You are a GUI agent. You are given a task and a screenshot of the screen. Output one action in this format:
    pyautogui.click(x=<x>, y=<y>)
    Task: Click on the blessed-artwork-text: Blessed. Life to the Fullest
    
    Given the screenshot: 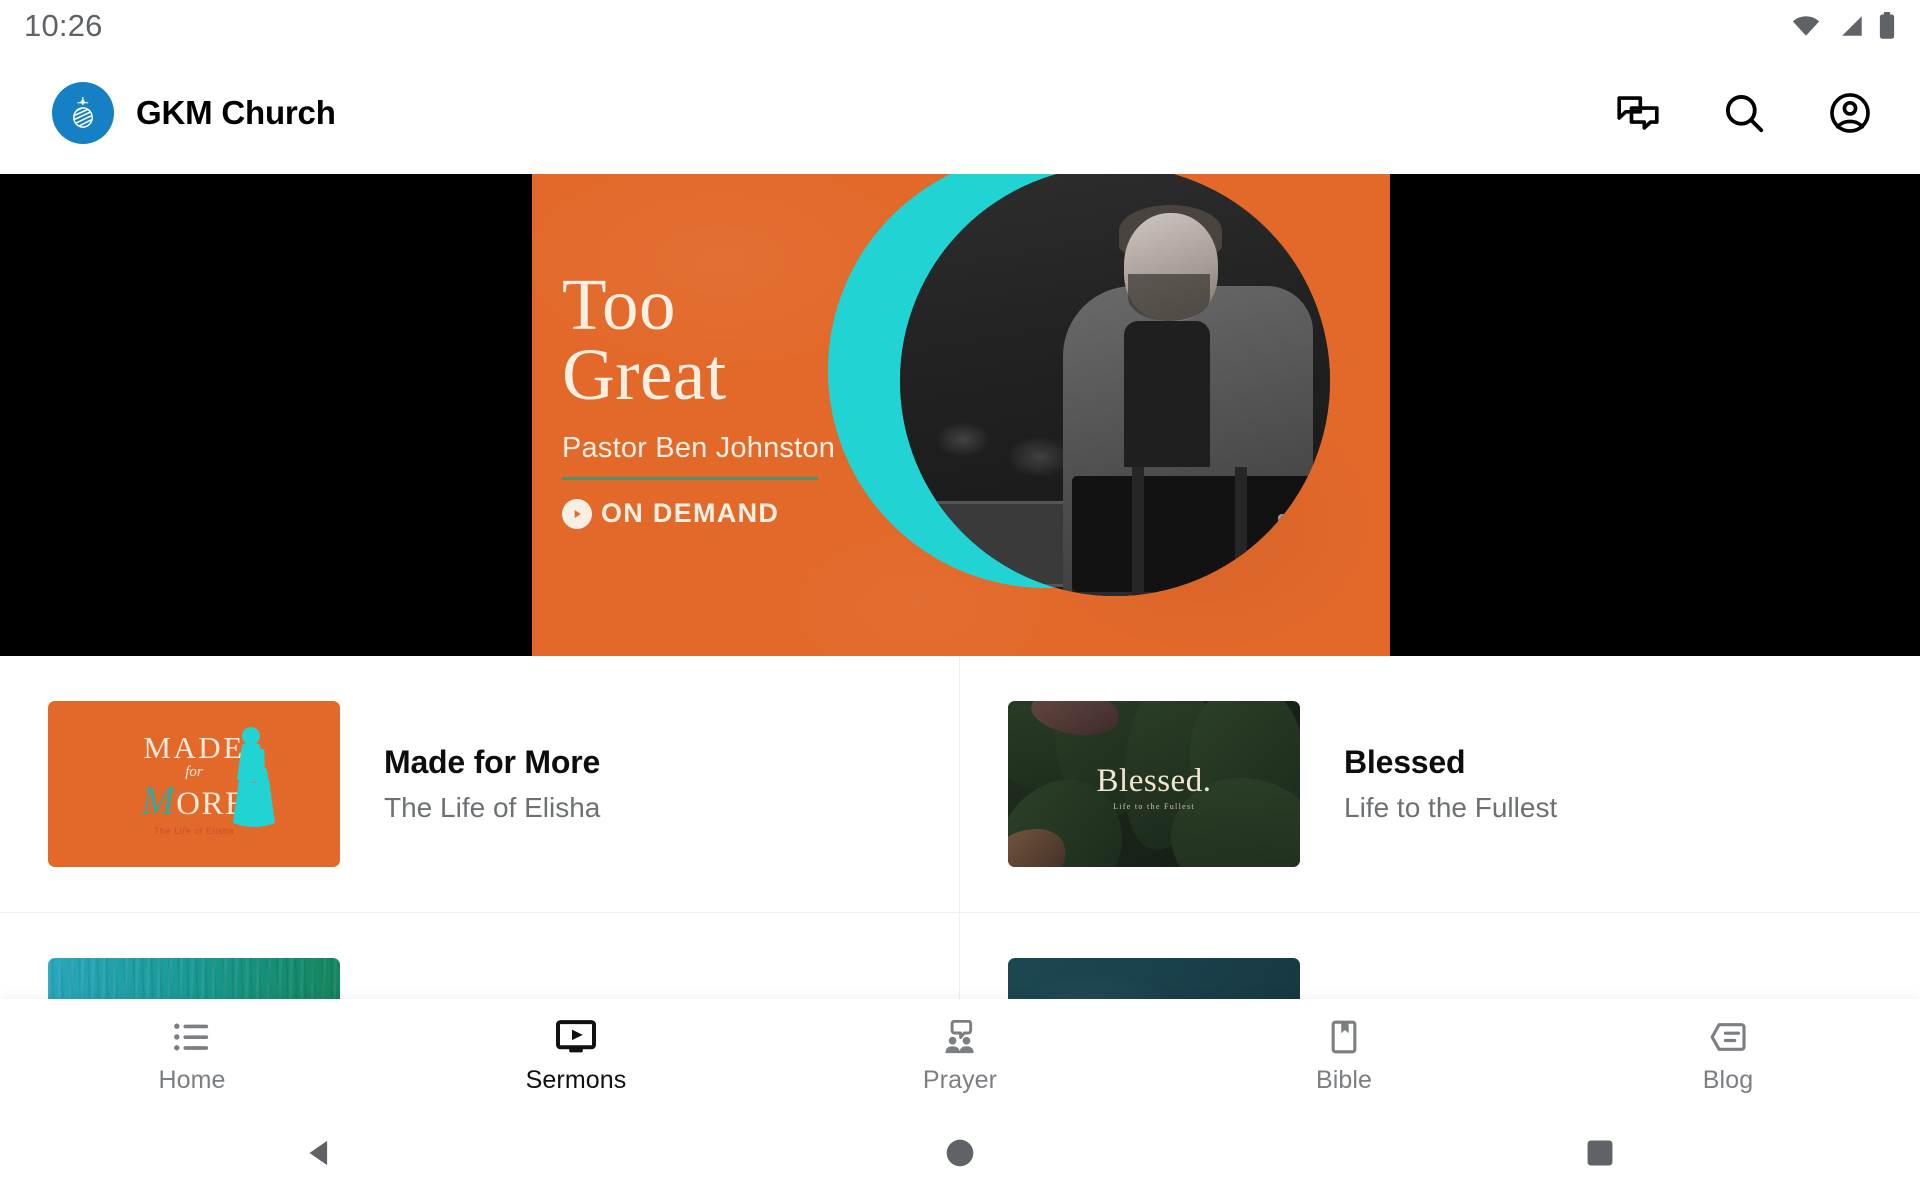 What is the action you would take?
    pyautogui.click(x=1154, y=787)
    